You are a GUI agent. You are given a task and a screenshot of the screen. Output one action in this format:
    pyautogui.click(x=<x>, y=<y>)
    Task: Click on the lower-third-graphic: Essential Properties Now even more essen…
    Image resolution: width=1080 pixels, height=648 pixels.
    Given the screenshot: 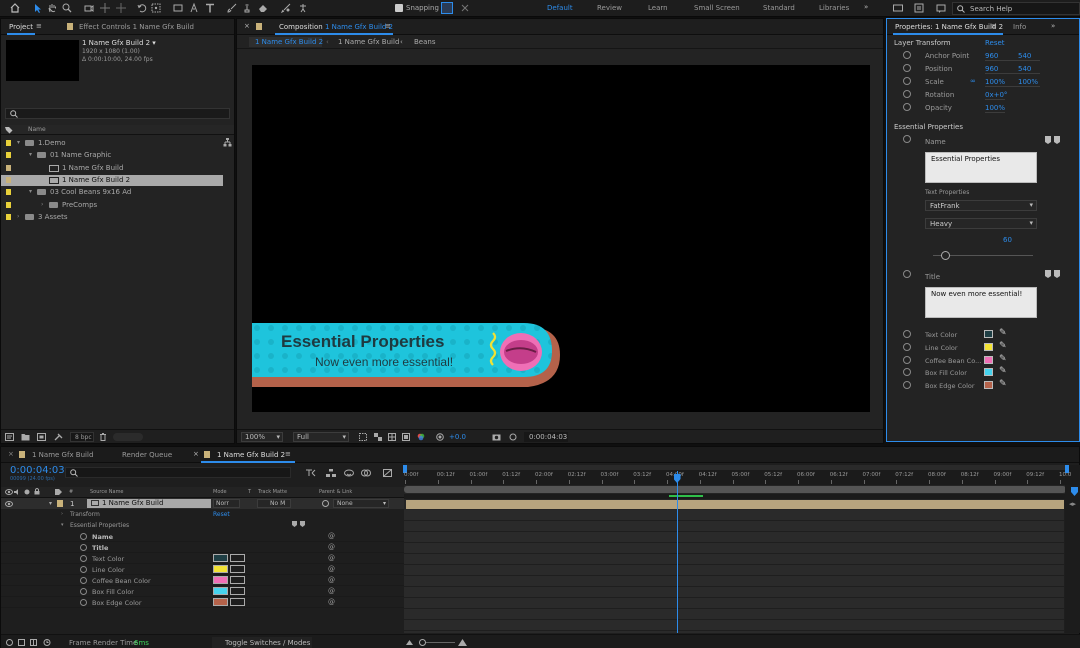 What is the action you would take?
    pyautogui.click(x=407, y=356)
    